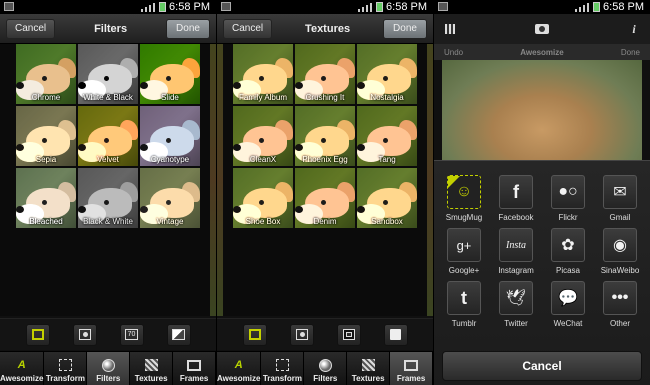 The image size is (650, 385). What do you see at coordinates (542, 366) in the screenshot?
I see `cancel-share-button: Cancel` at bounding box center [542, 366].